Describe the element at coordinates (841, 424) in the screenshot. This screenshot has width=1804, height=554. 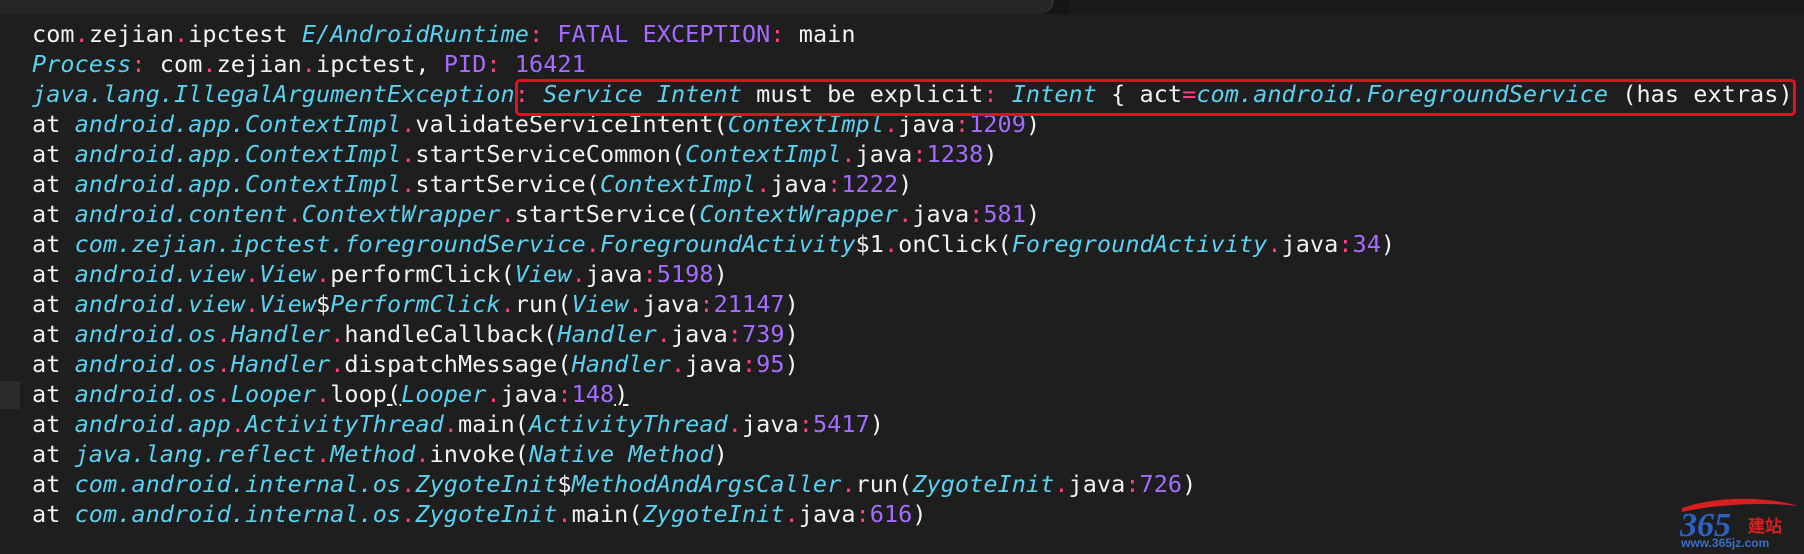
I see `number-token: 5417` at that location.